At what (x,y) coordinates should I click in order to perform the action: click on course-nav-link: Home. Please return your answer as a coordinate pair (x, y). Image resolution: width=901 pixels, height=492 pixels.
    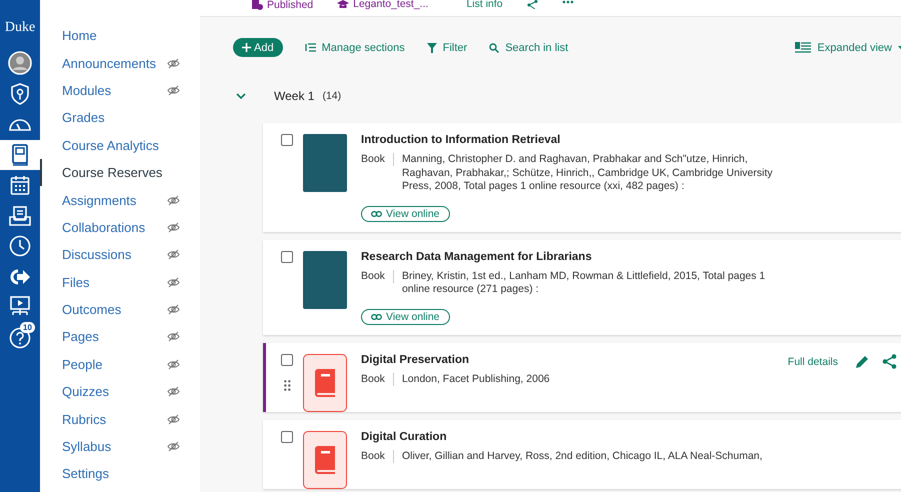
    Looking at the image, I should click on (120, 36).